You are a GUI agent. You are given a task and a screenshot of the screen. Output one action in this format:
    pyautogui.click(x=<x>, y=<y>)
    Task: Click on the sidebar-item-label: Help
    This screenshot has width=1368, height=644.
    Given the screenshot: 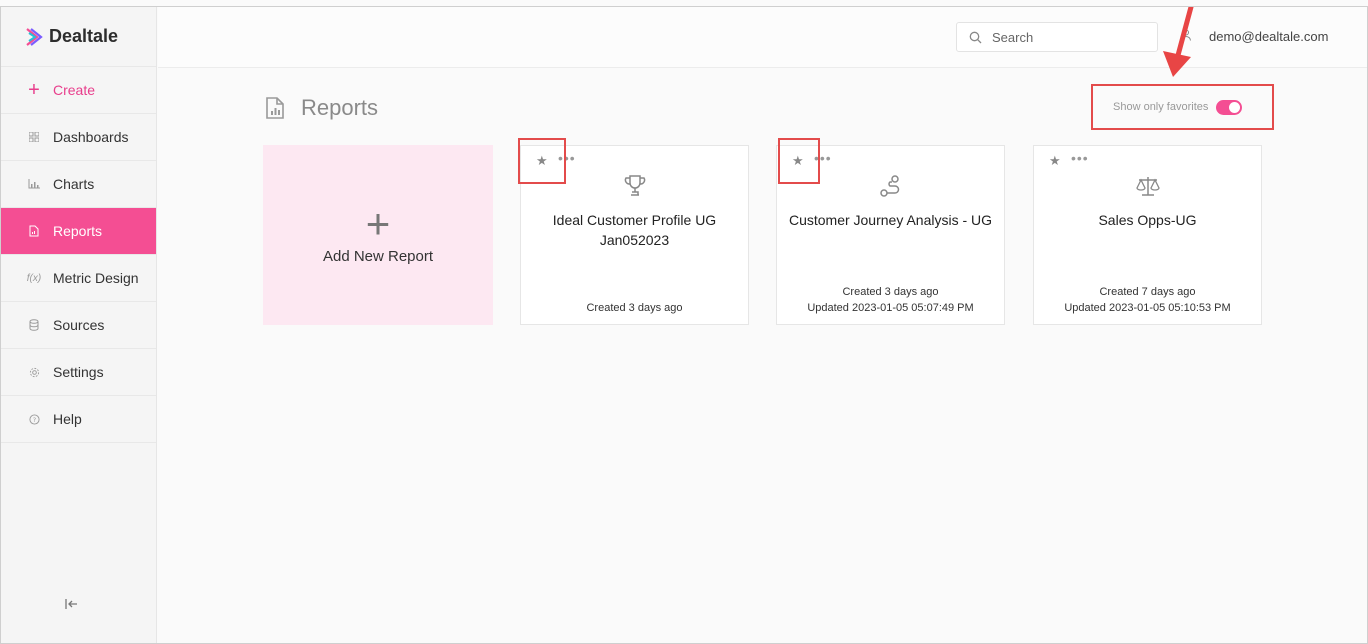 What is the action you would take?
    pyautogui.click(x=67, y=419)
    